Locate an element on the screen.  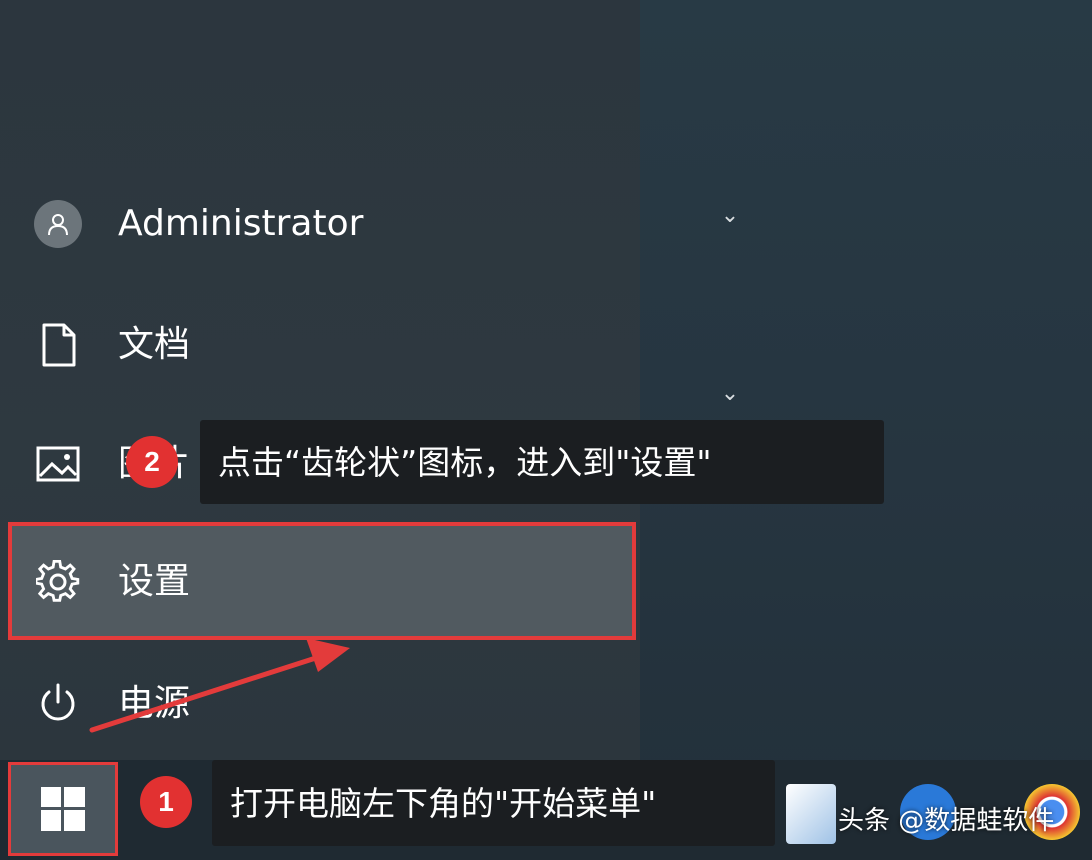
menu-item-documents: 文档 is located at coordinates (320, 345).